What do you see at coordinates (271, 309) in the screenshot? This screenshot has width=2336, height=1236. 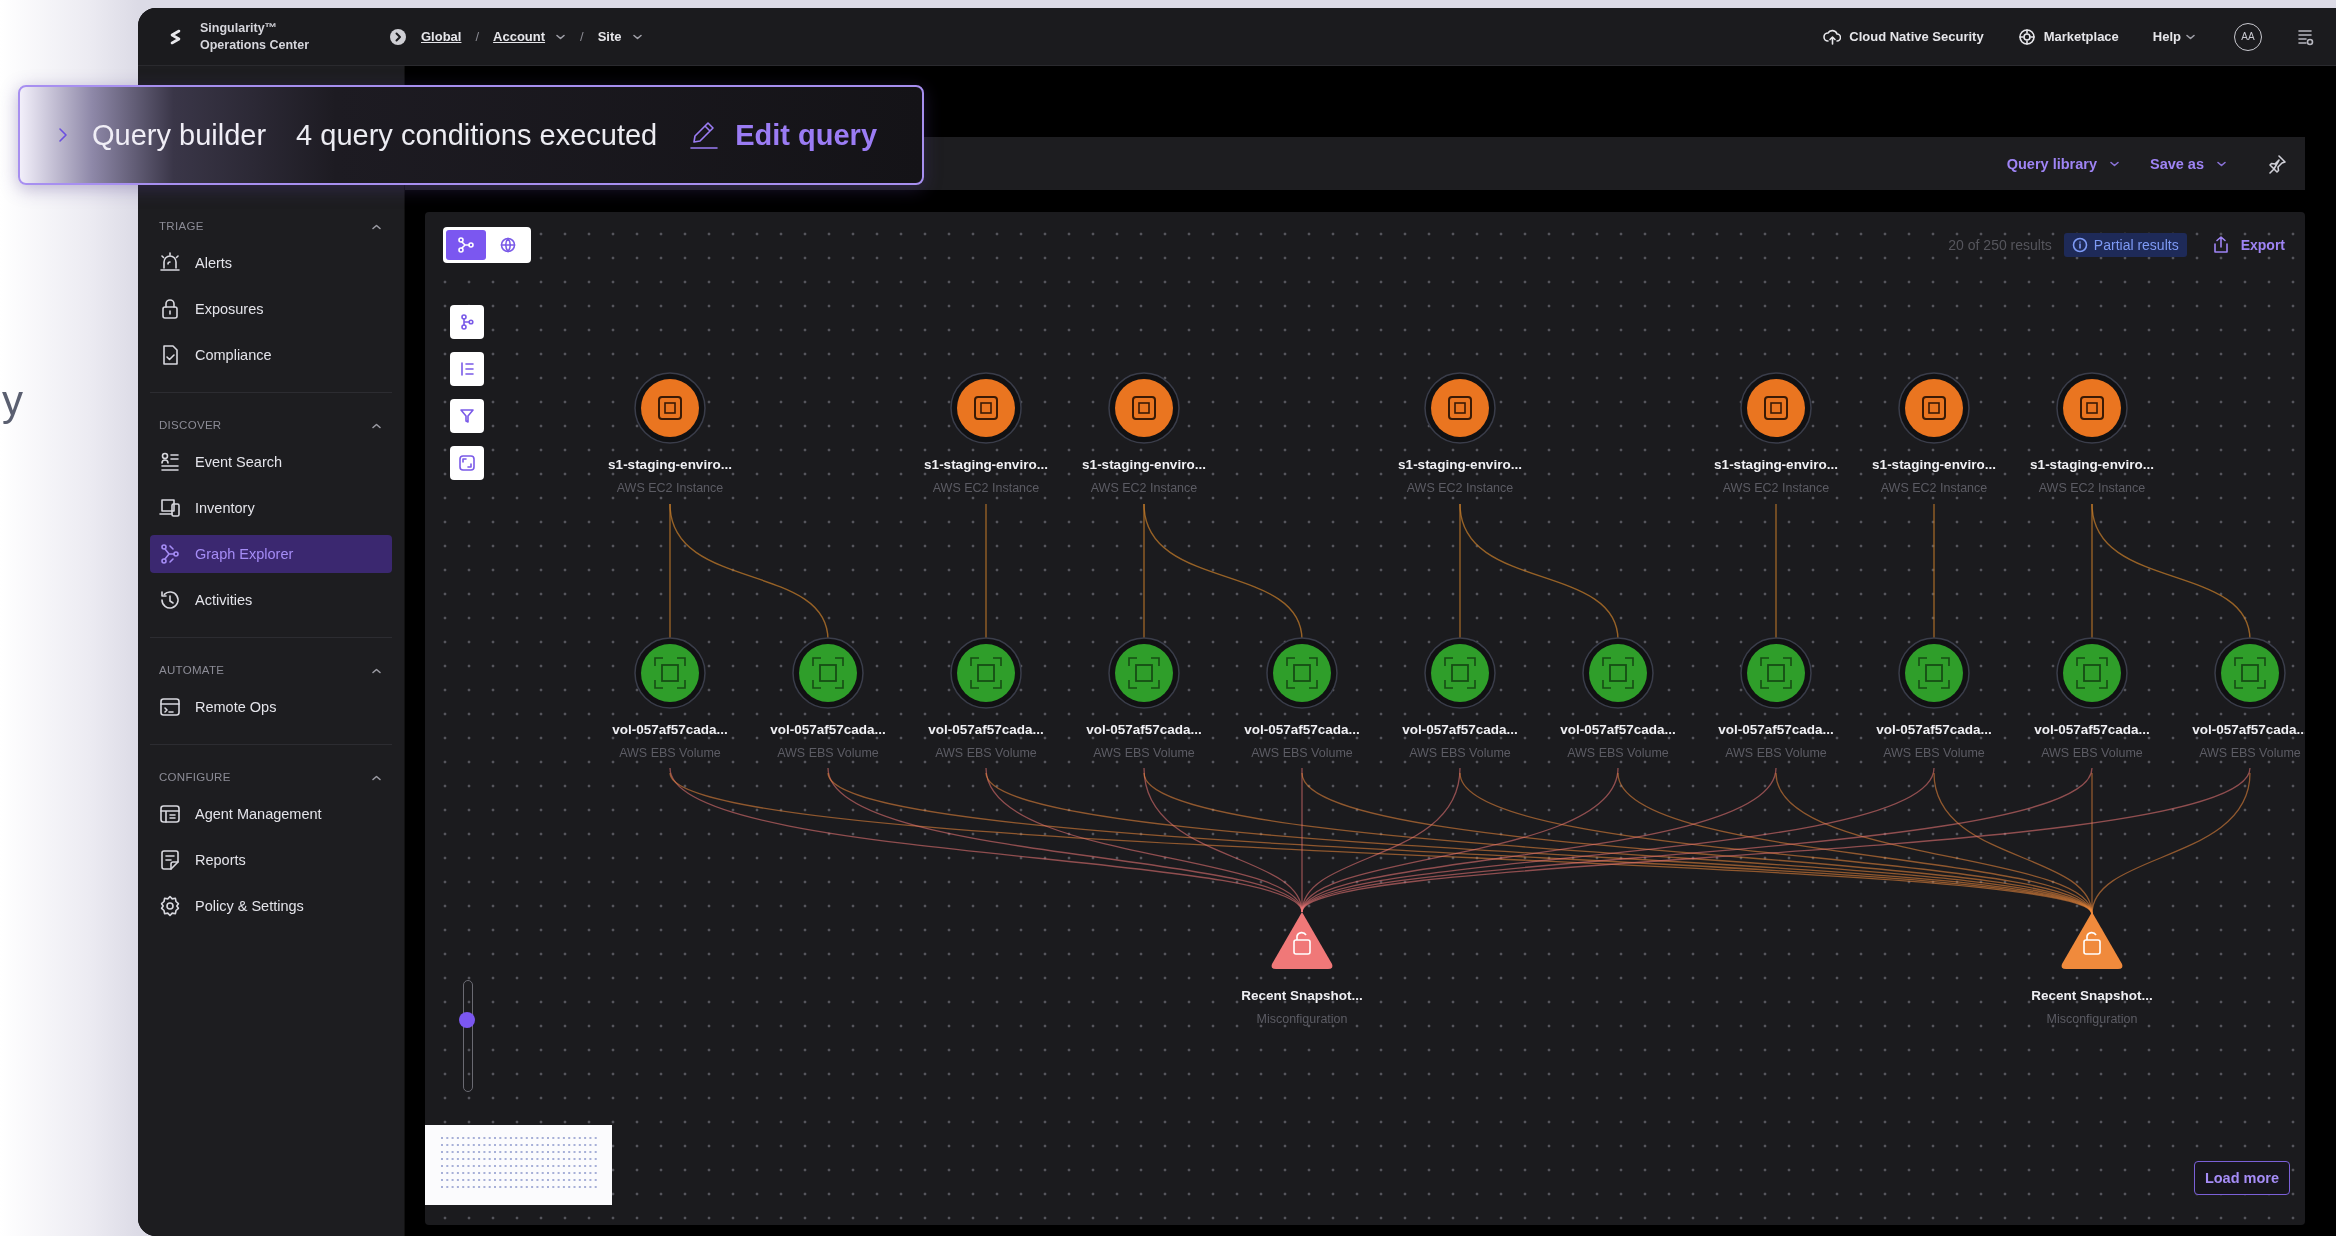 I see `sidebar-item: Exposures` at bounding box center [271, 309].